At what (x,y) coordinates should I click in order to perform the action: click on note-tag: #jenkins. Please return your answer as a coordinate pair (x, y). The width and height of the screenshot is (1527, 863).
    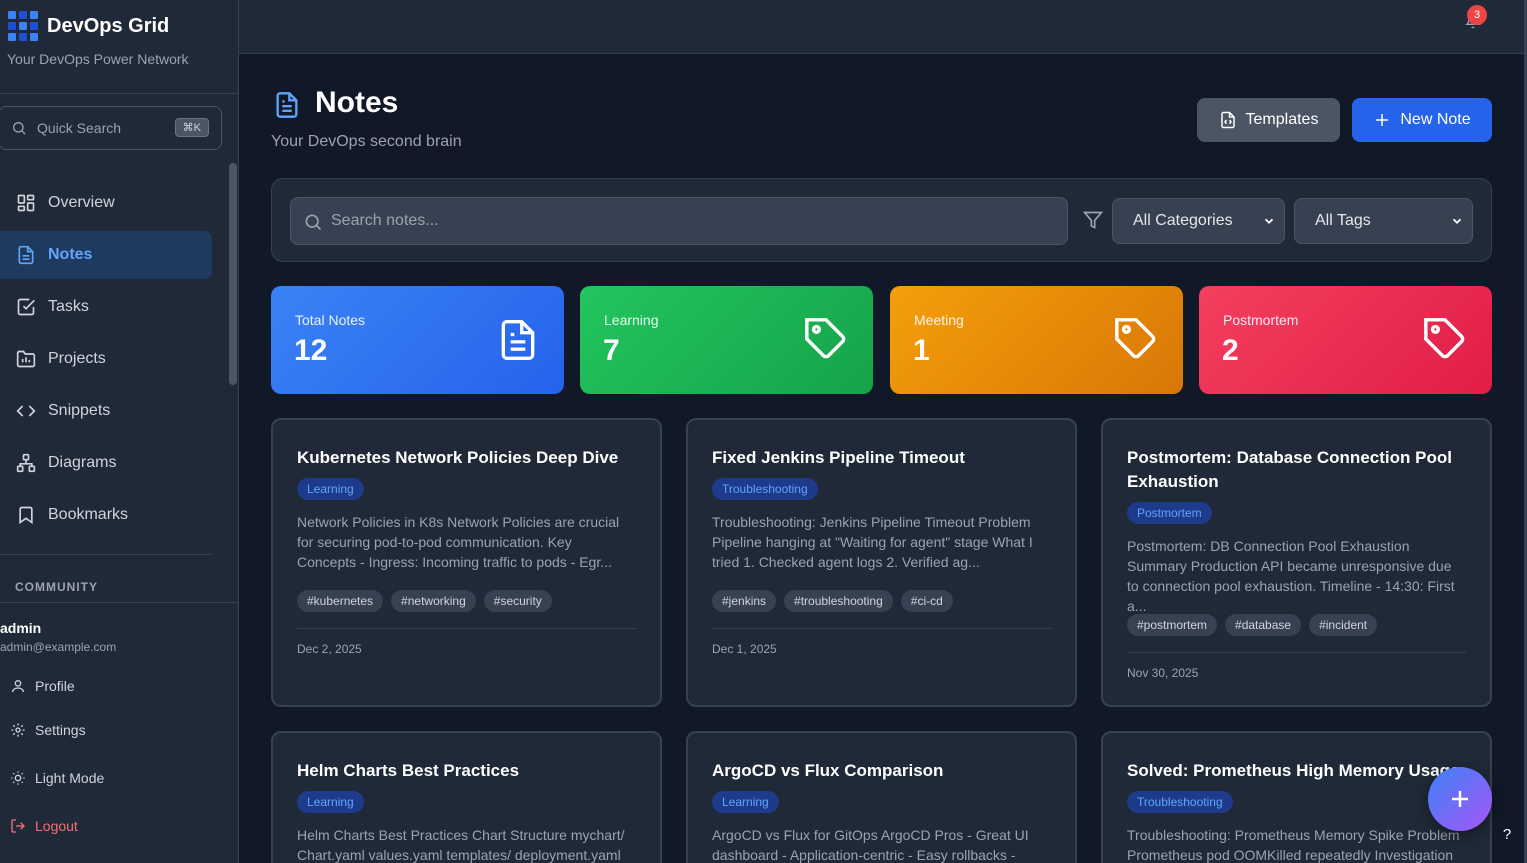
    Looking at the image, I should click on (744, 601).